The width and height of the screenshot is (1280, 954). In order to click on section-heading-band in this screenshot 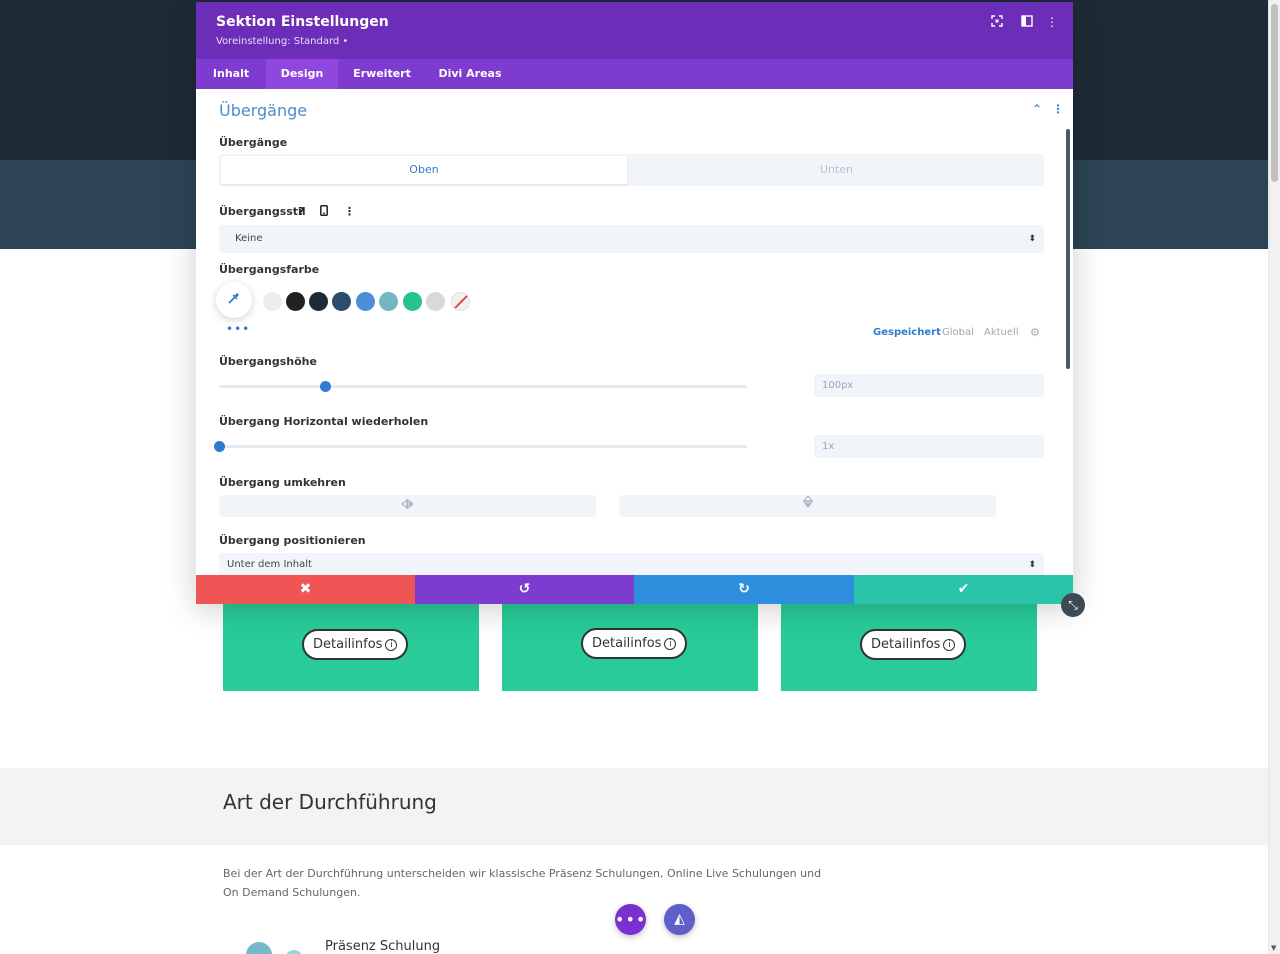, I will do `click(634, 806)`.